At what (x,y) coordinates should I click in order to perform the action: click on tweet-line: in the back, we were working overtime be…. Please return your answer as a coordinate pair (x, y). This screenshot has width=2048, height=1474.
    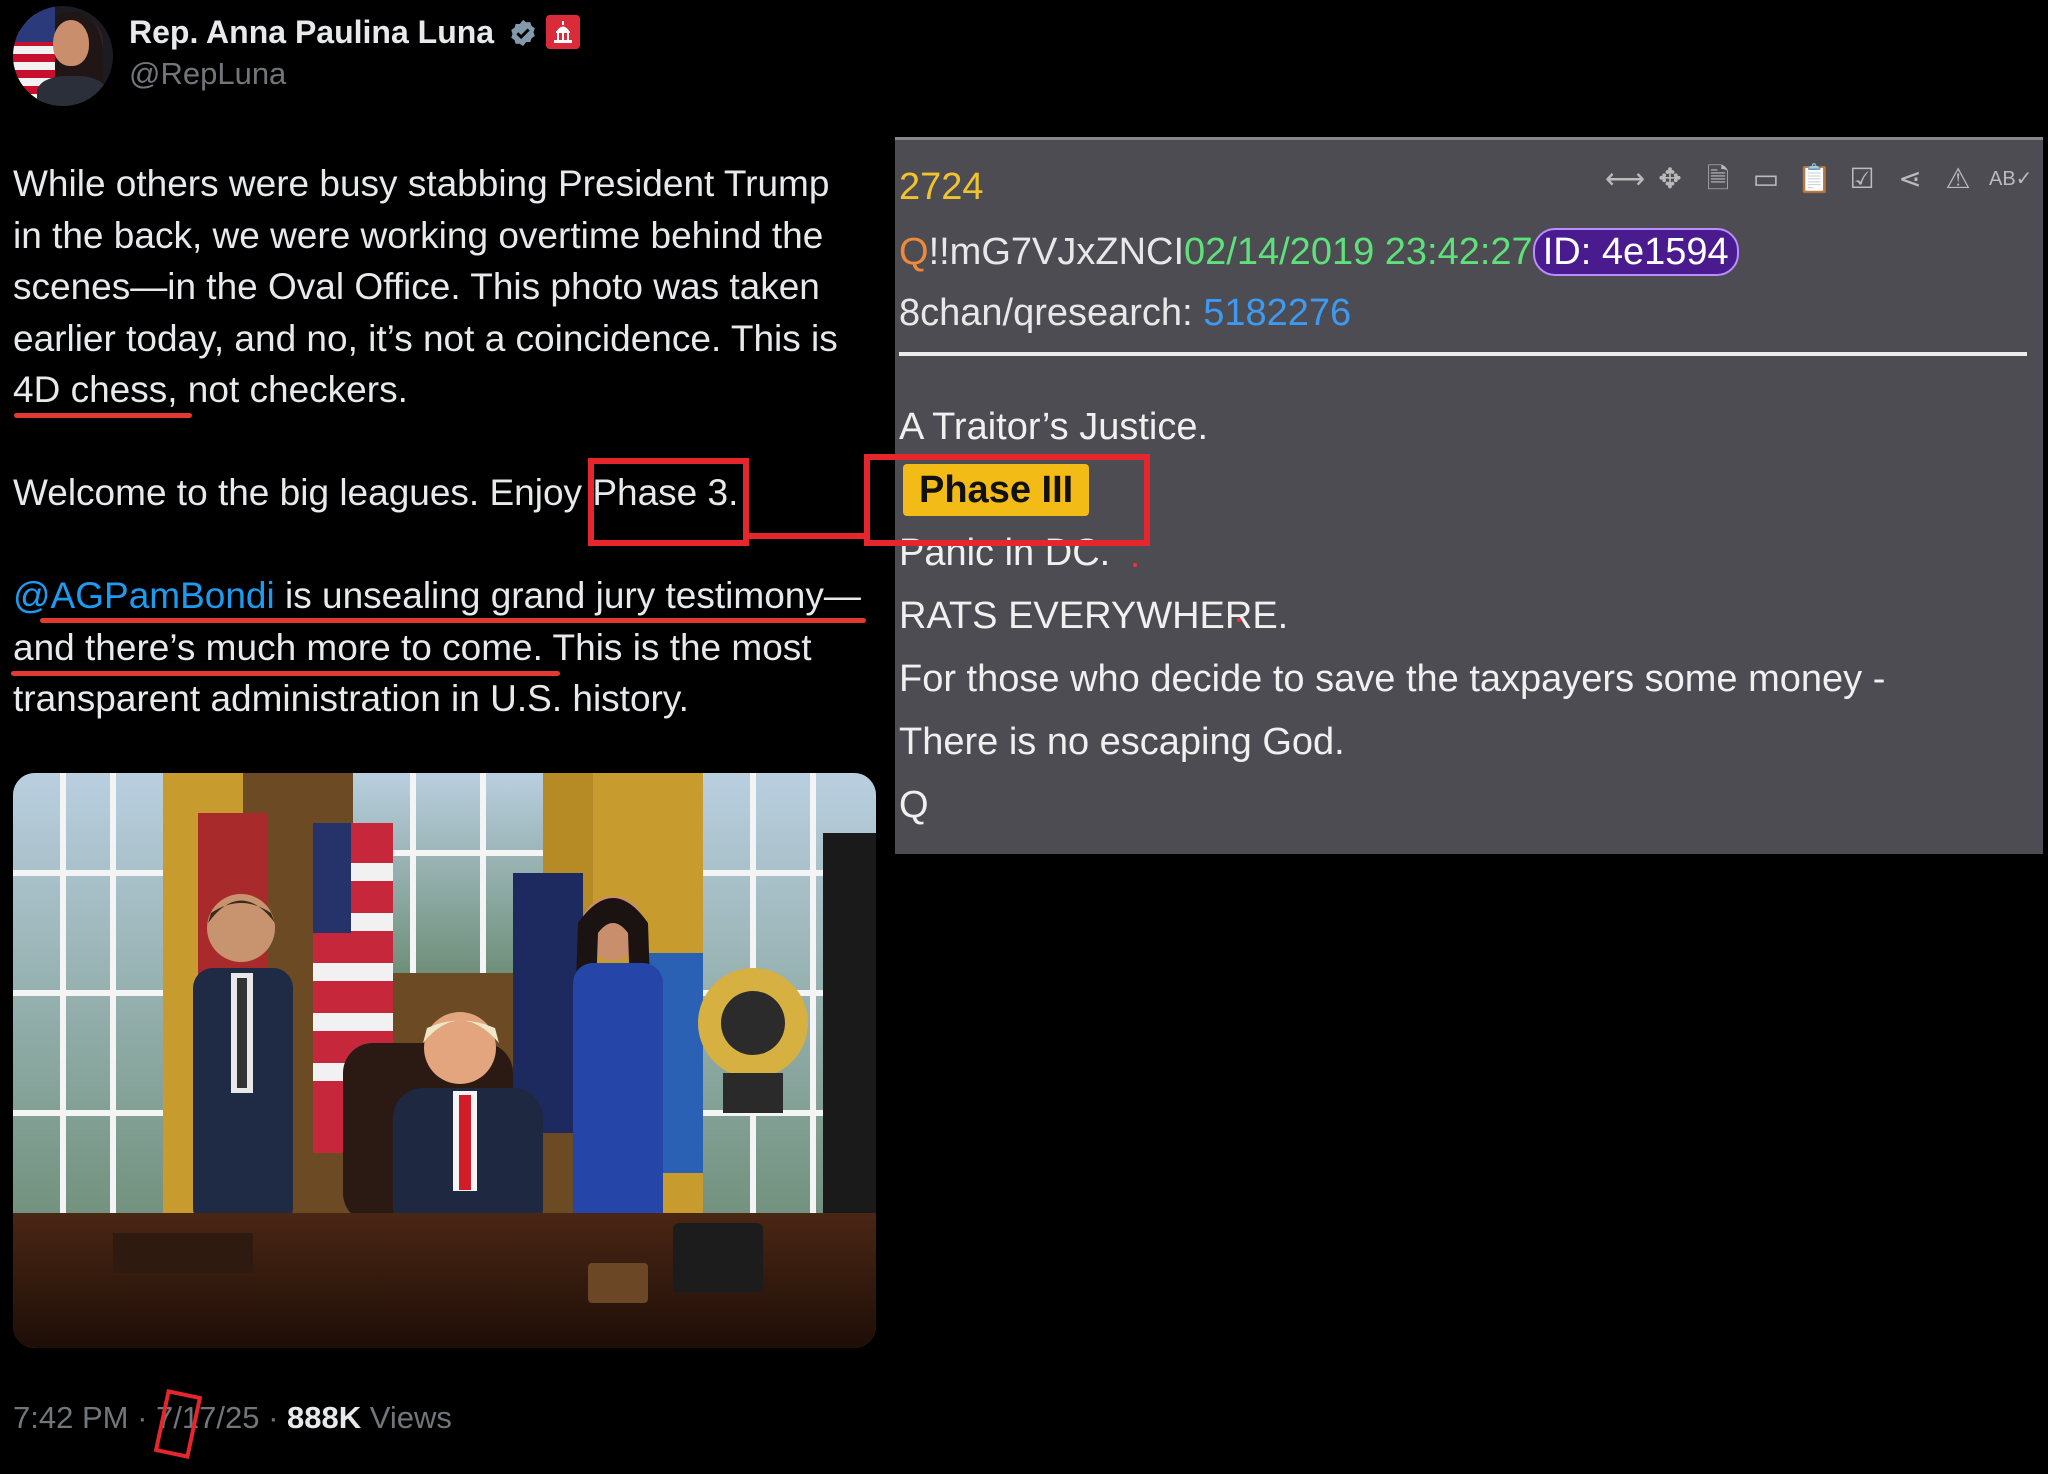
    Looking at the image, I should click on (418, 235).